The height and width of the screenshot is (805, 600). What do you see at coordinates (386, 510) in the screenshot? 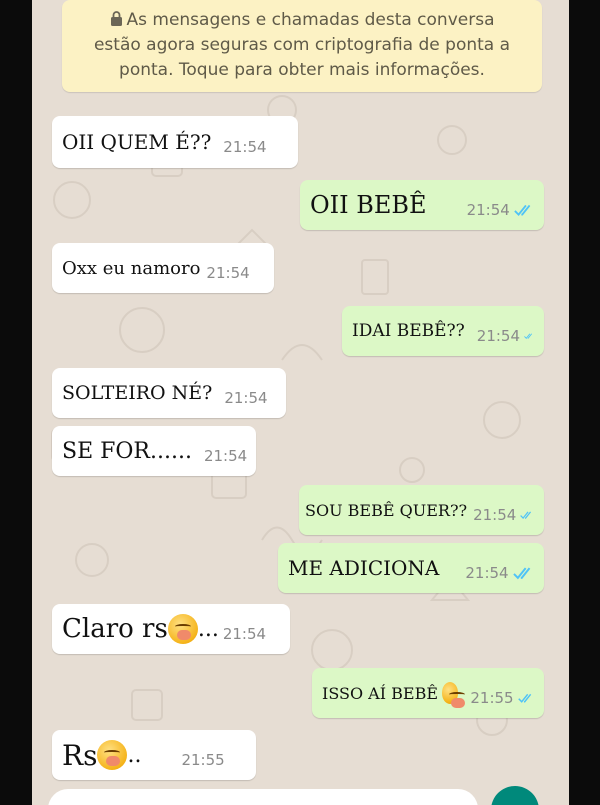
I see `message-text: SOU BEBÊ QUER??` at bounding box center [386, 510].